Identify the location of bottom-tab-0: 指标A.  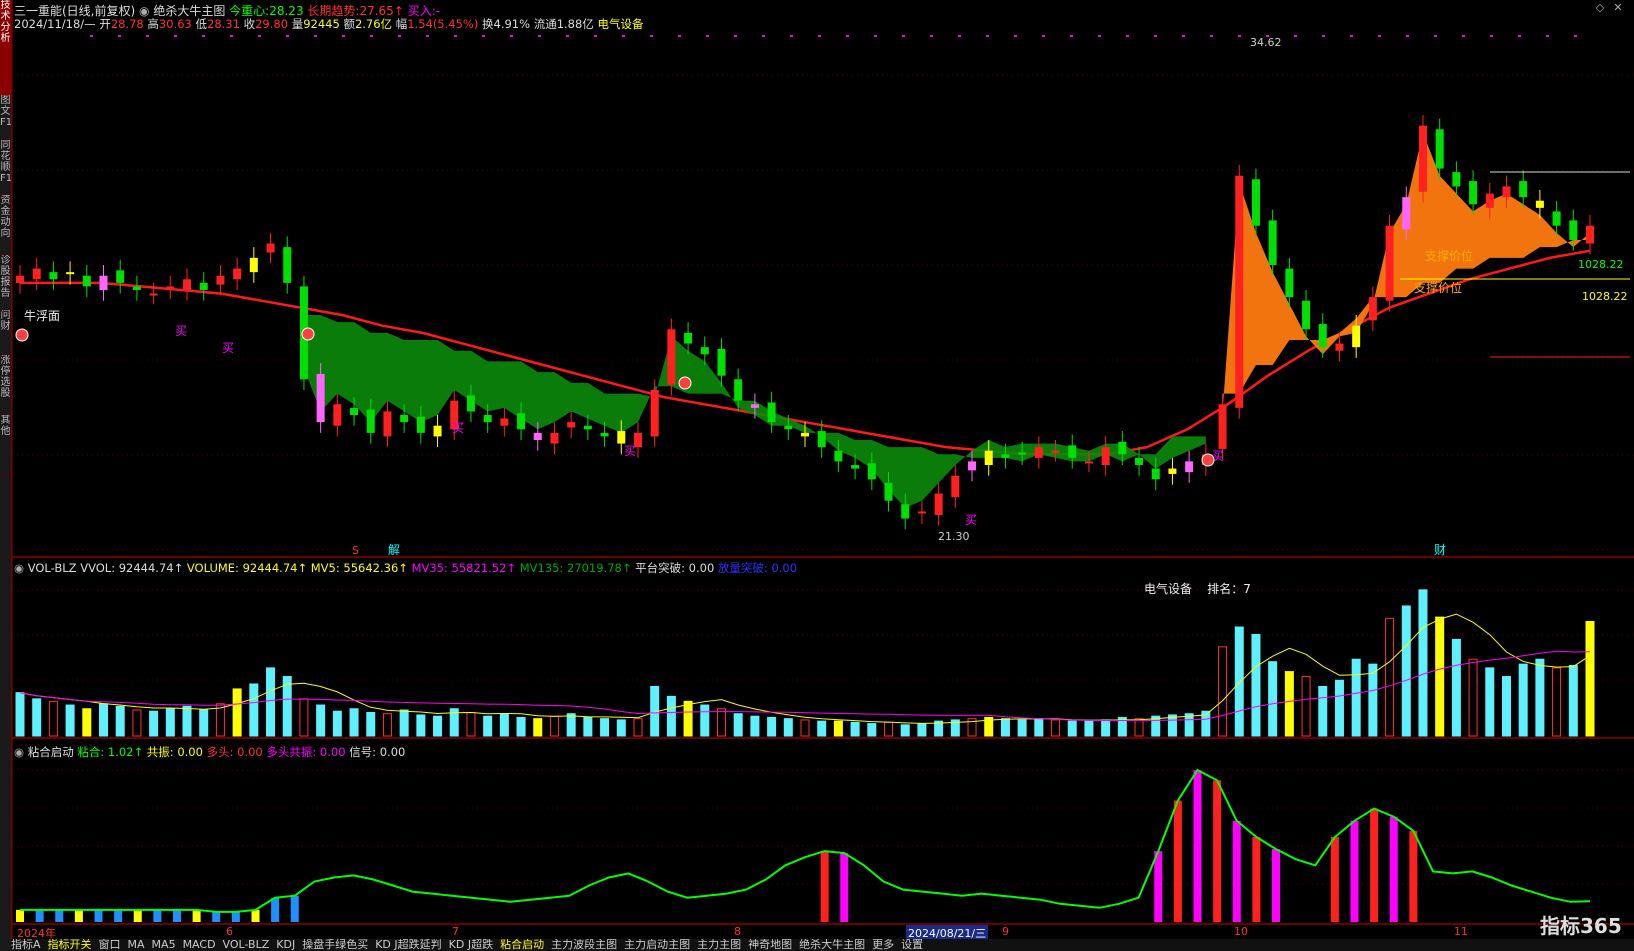
(26, 945).